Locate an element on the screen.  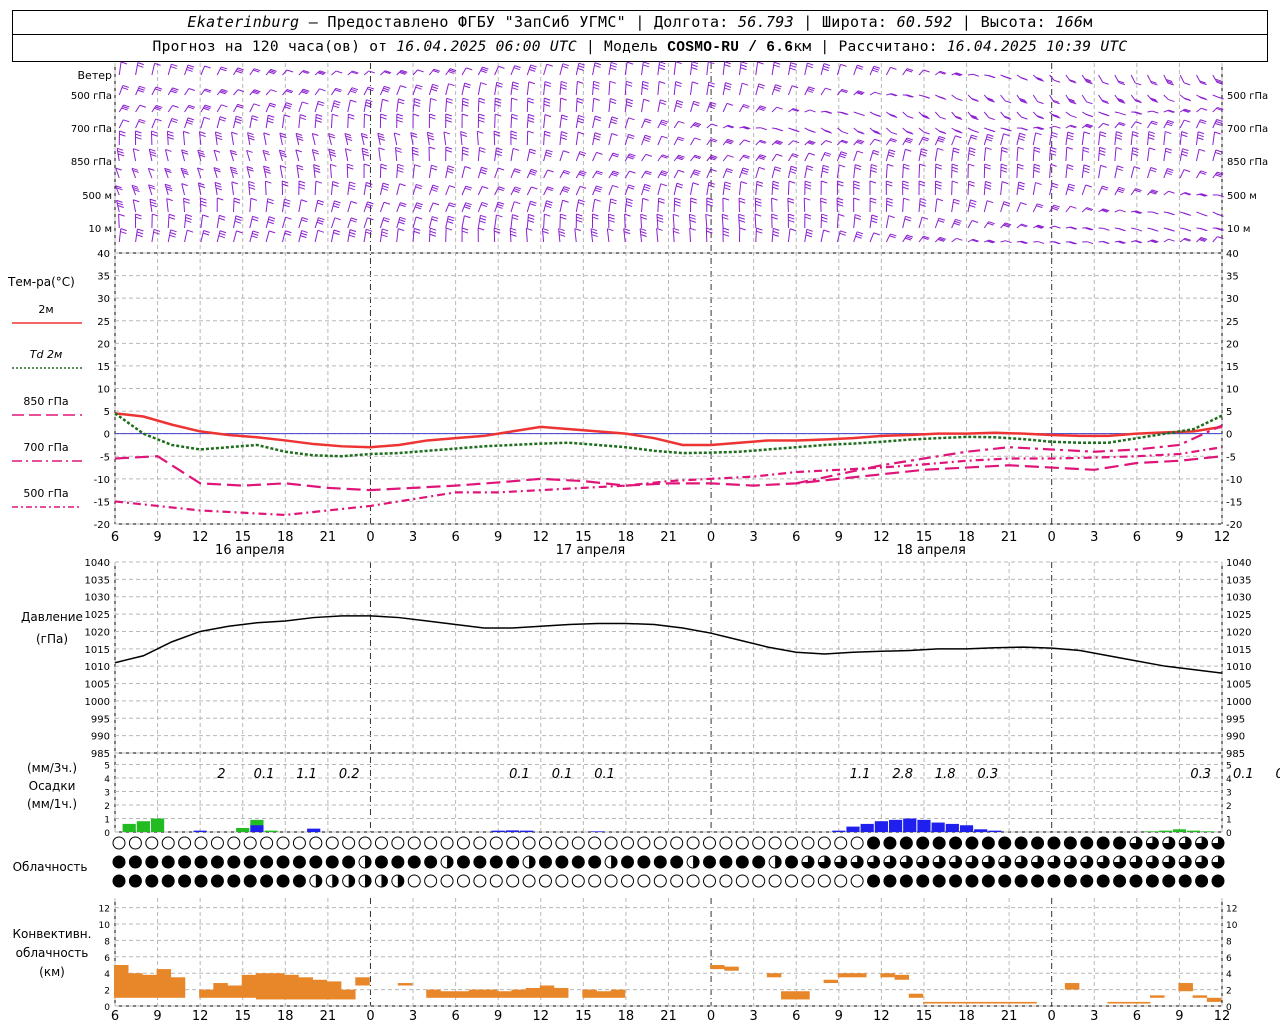
conv-tick-label: 6 is located at coordinates (1229, 959).